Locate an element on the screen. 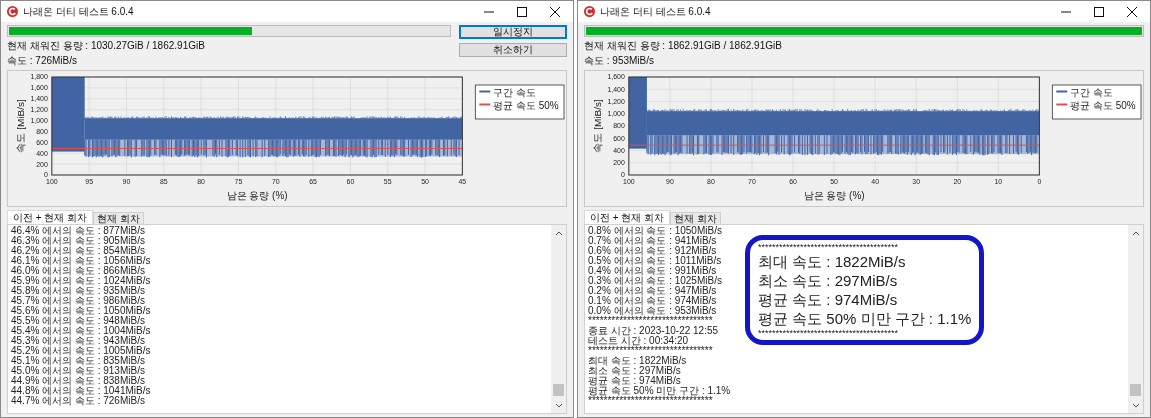 The height and width of the screenshot is (418, 1151). log-line: 0.4% 에서의 속도 : 991MiB/s is located at coordinates (652, 271).